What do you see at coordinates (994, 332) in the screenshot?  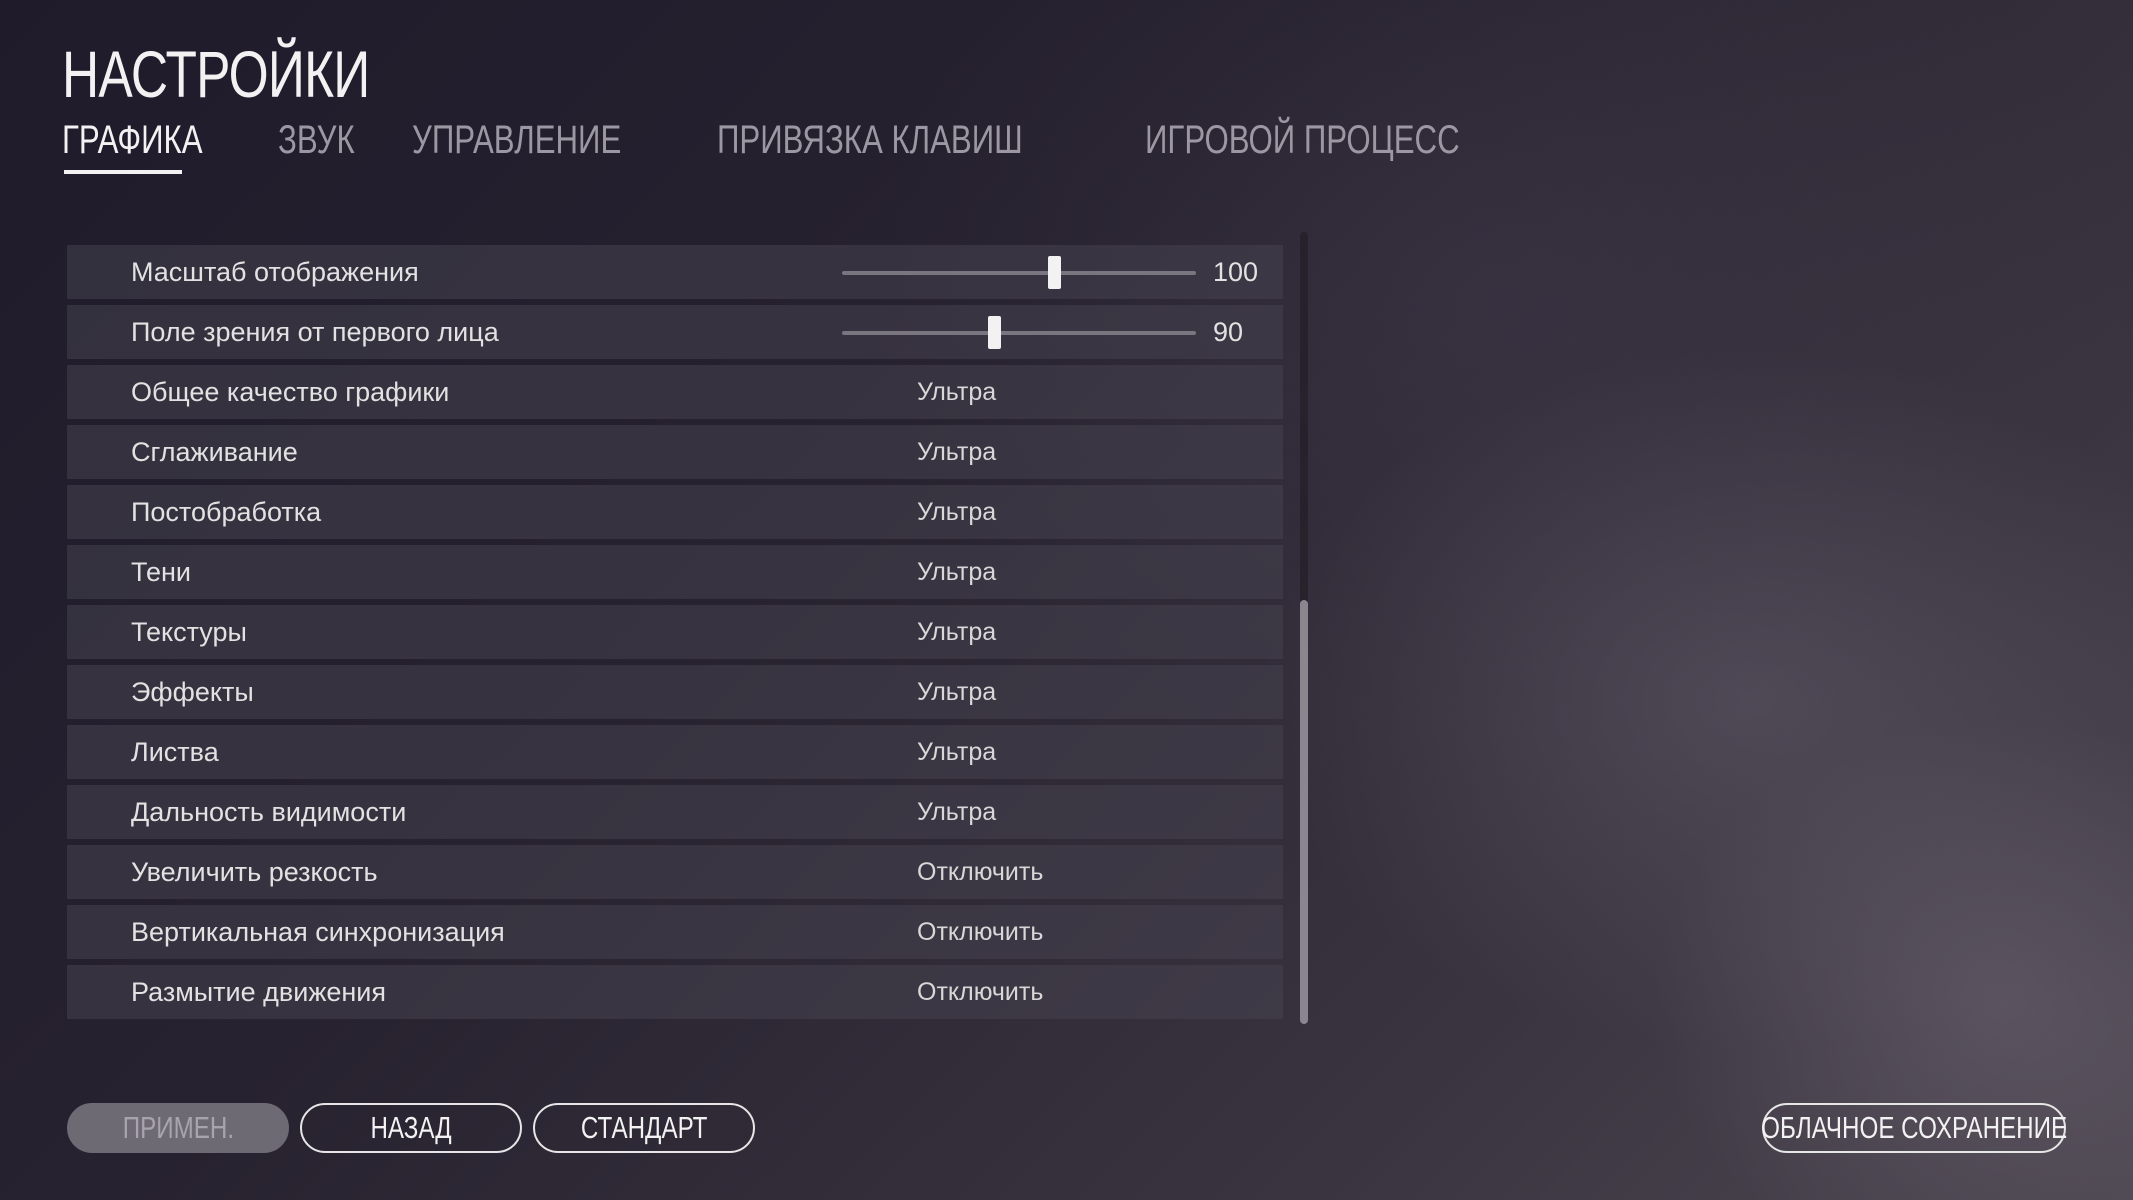 I see `fov-slider-thumb` at bounding box center [994, 332].